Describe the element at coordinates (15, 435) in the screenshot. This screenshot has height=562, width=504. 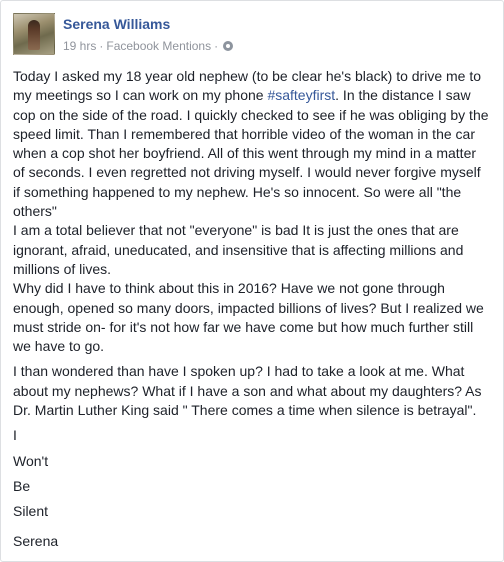
I see `closing-line: I` at that location.